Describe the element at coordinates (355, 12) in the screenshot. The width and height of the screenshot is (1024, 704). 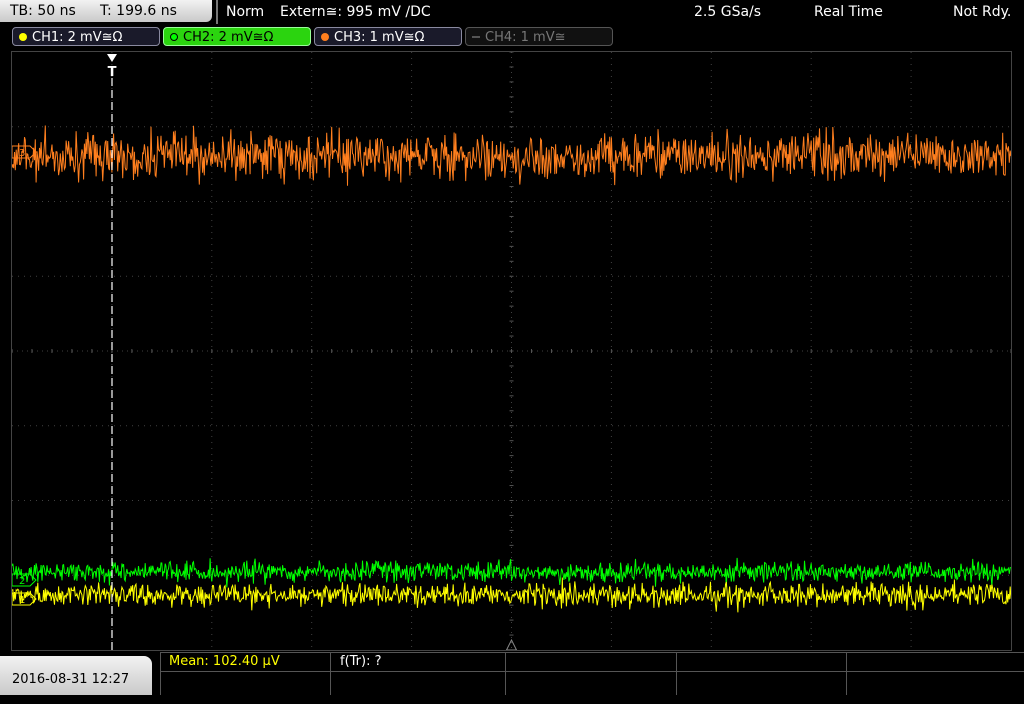
I see `trigger-source: Extern≅: 995 mV ∕DC` at that location.